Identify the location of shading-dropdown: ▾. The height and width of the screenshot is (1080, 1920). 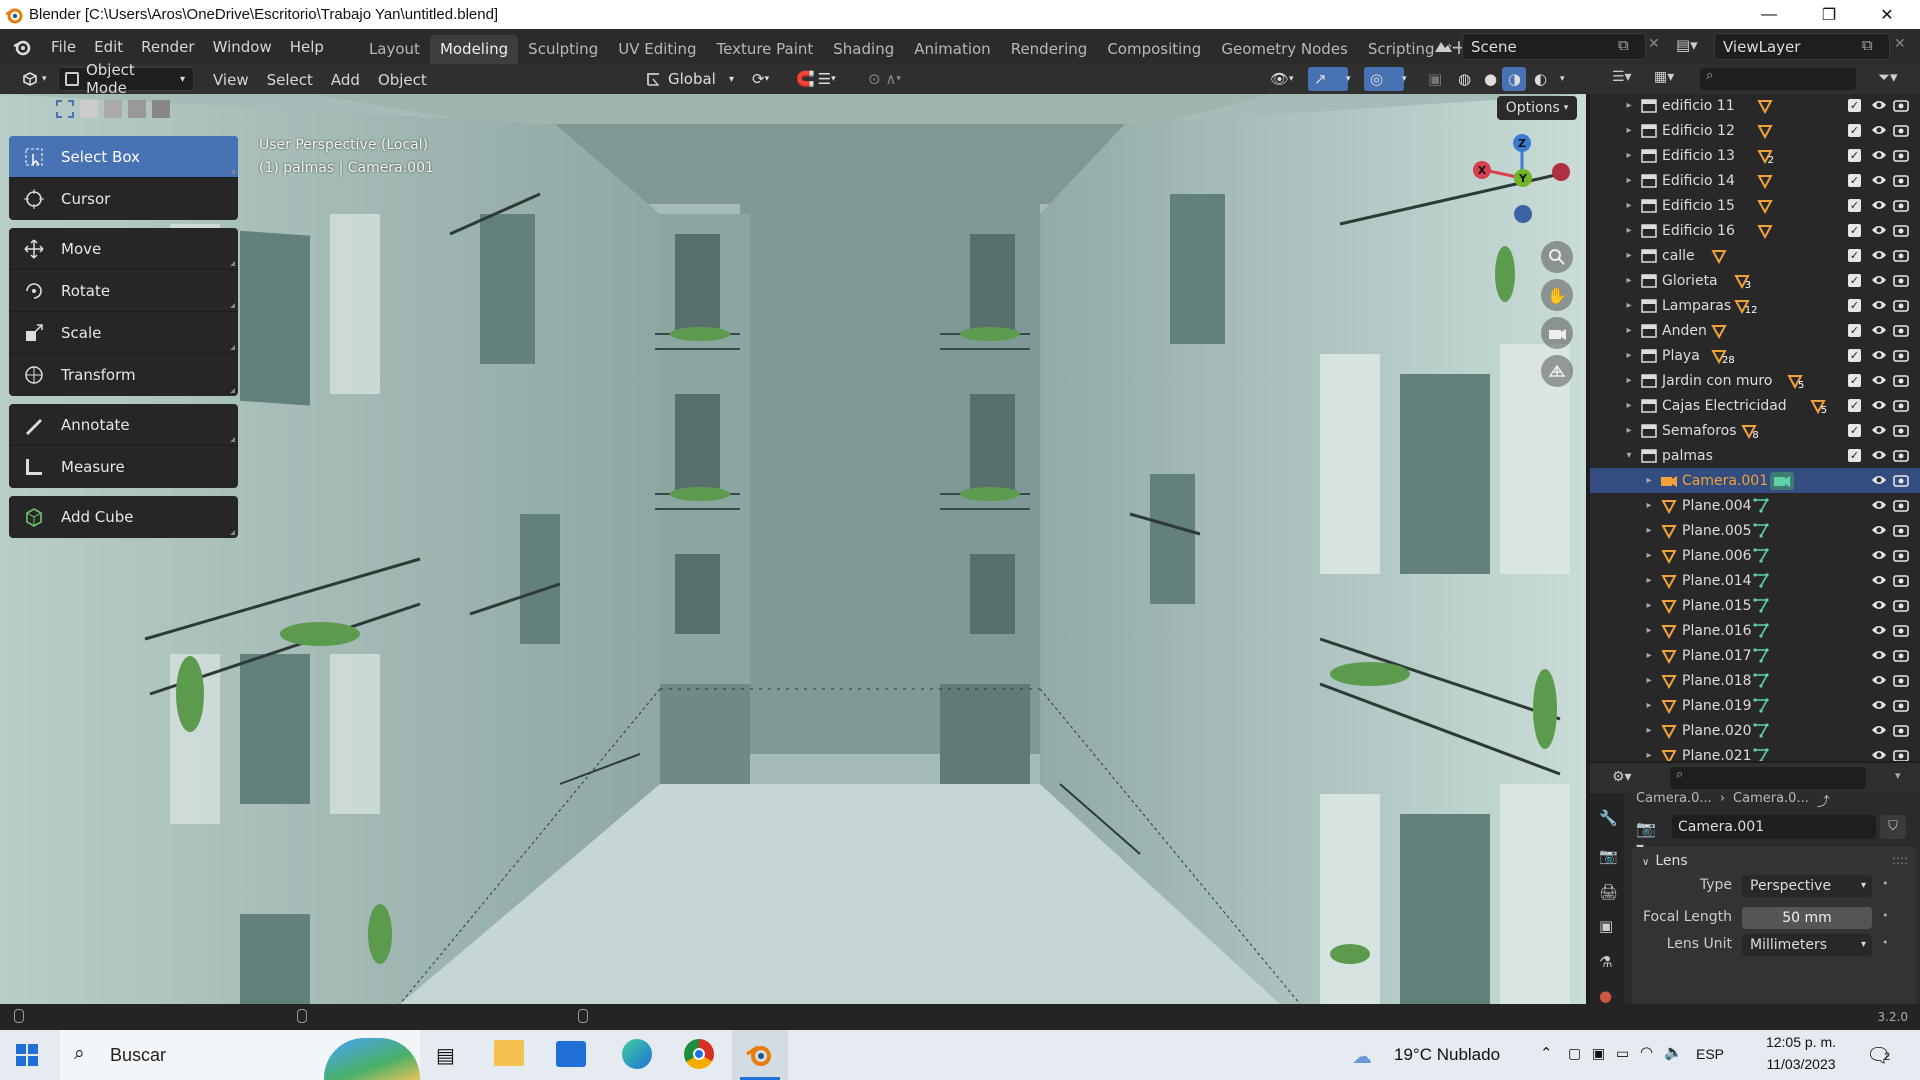
(1562, 79).